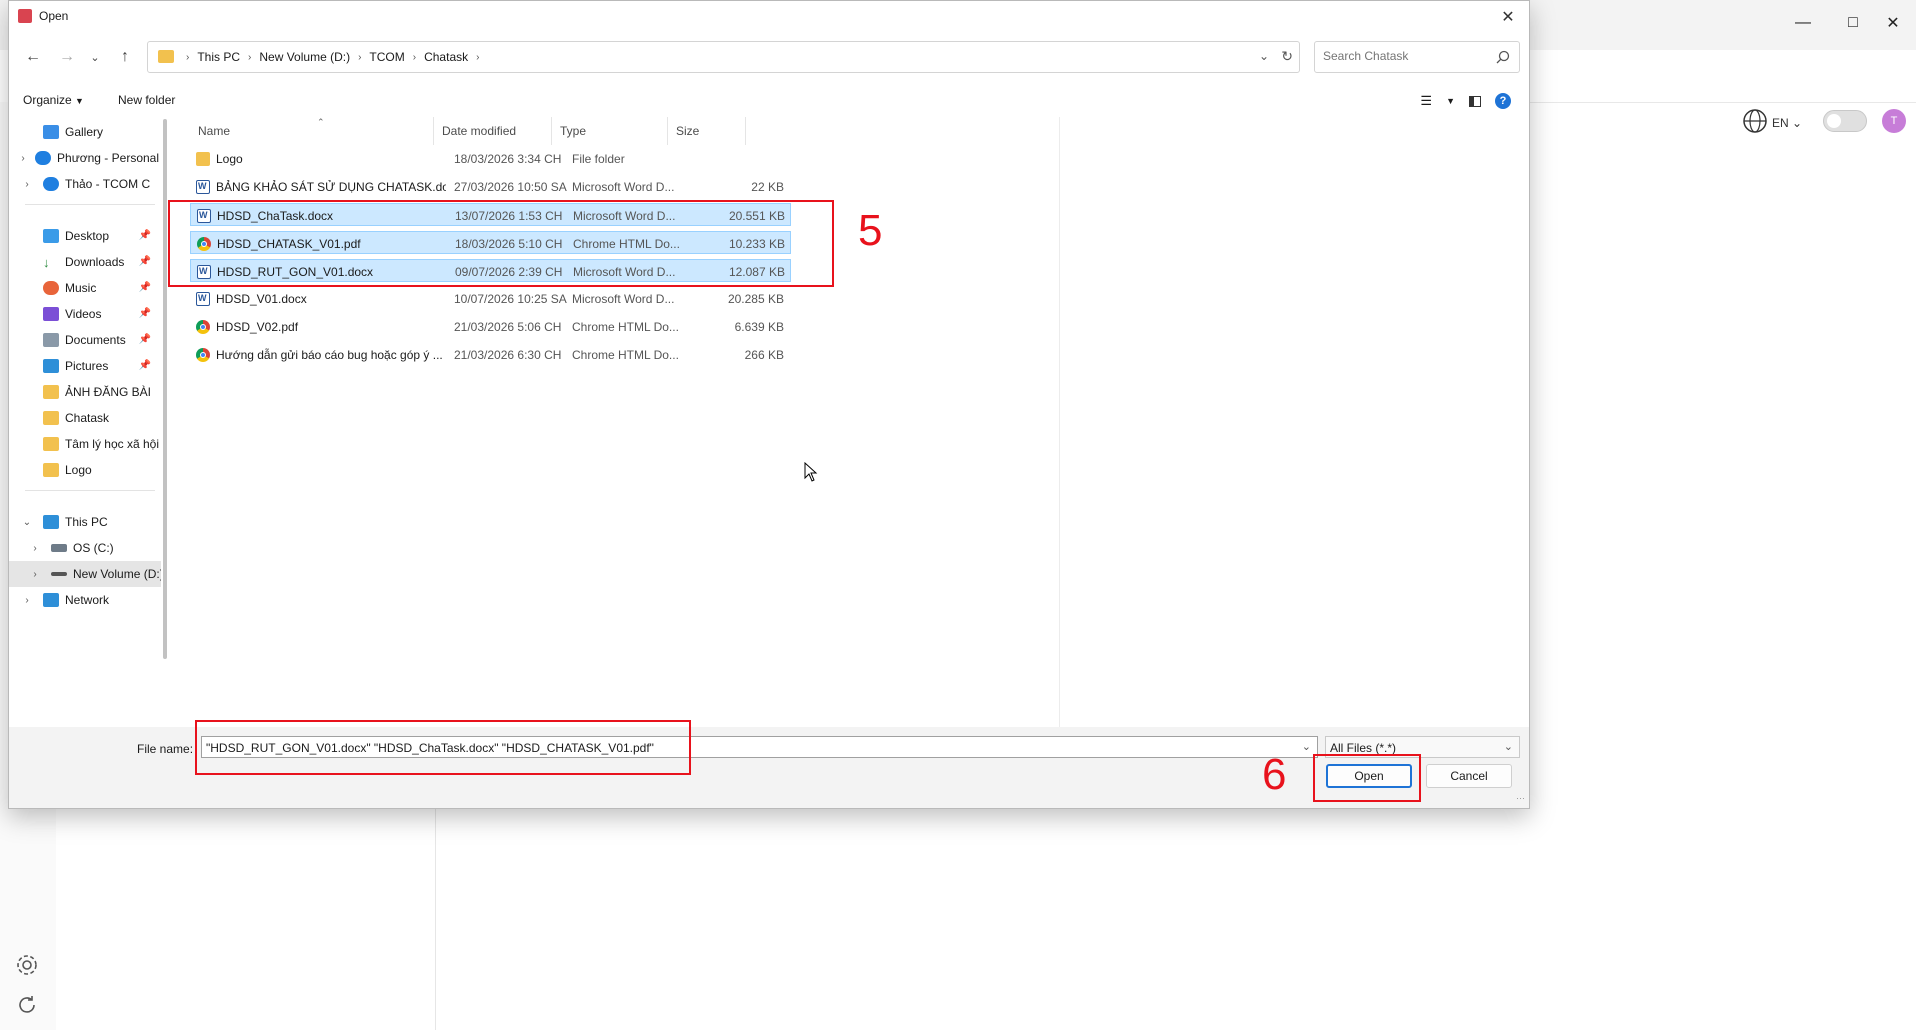  What do you see at coordinates (312, 131) in the screenshot?
I see `column-header-name: Name` at bounding box center [312, 131].